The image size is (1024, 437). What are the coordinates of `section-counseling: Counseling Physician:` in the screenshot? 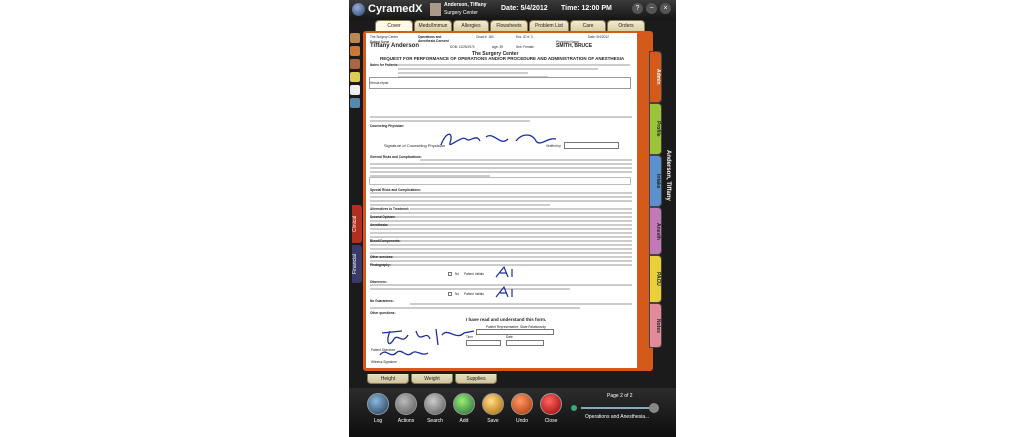 It's located at (387, 126).